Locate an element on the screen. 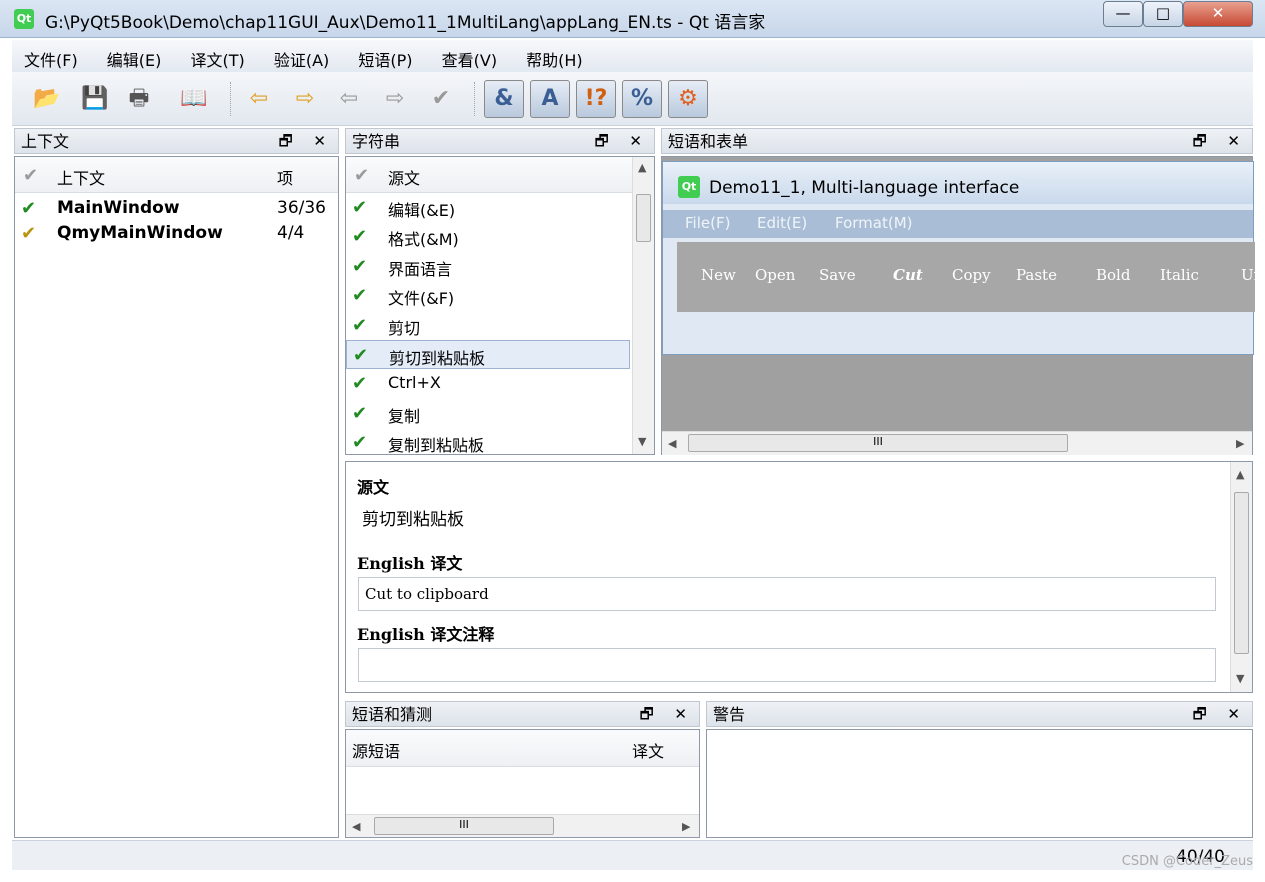 The width and height of the screenshot is (1265, 882). done-next-icon: ✔ is located at coordinates (441, 99).